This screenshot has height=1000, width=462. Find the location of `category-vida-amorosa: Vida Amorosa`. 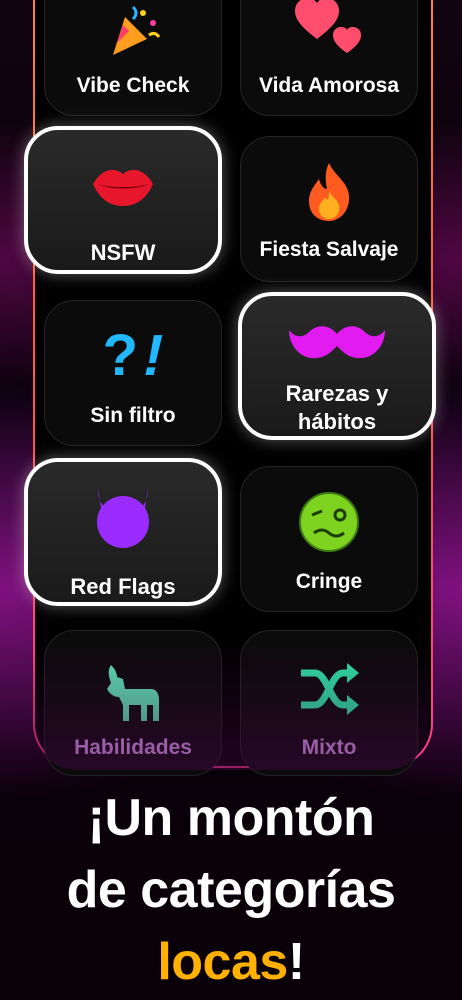

category-vida-amorosa: Vida Amorosa is located at coordinates (329, 58).